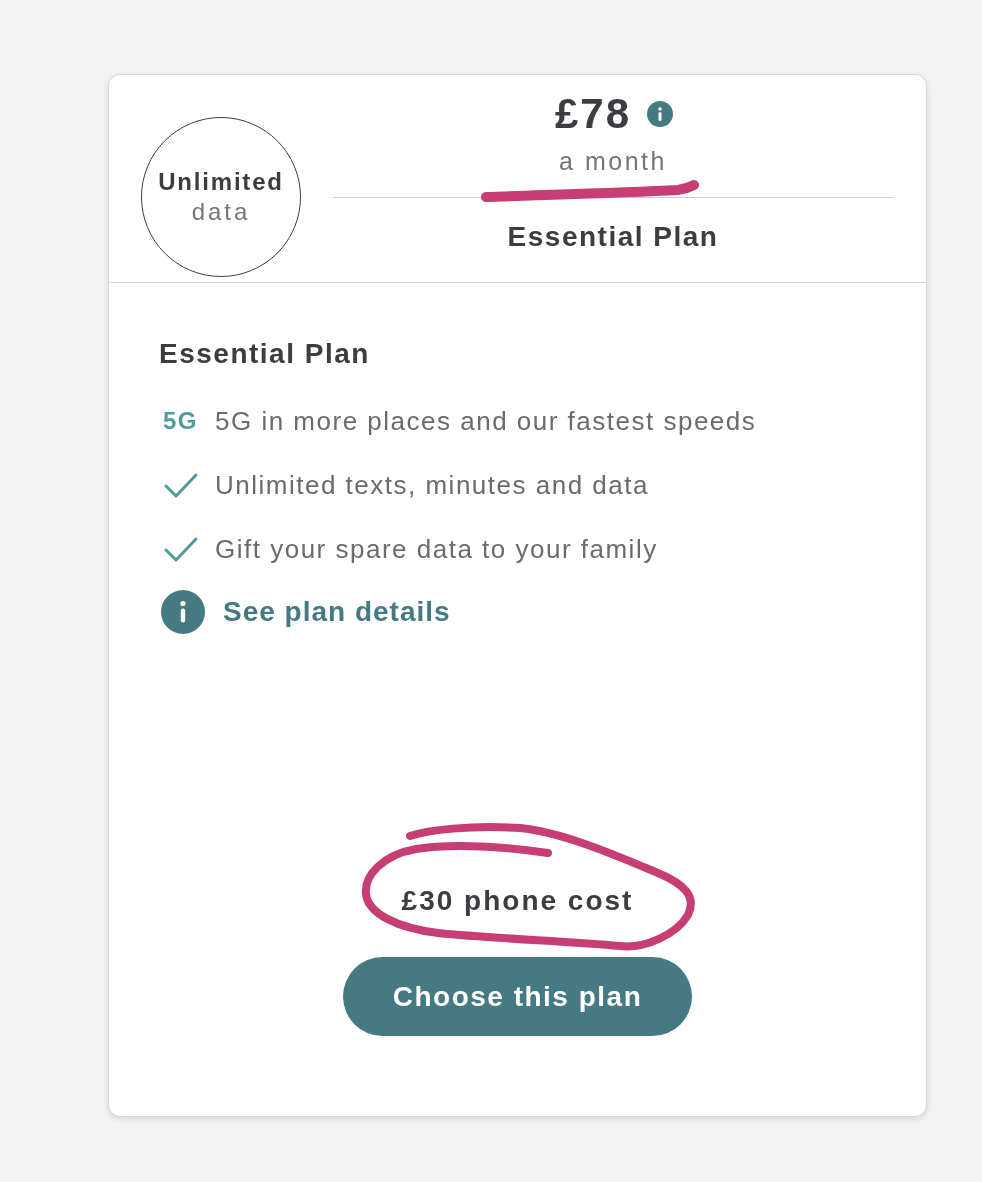 This screenshot has height=1182, width=982. I want to click on choose-plan-button: Choose this plan, so click(517, 996).